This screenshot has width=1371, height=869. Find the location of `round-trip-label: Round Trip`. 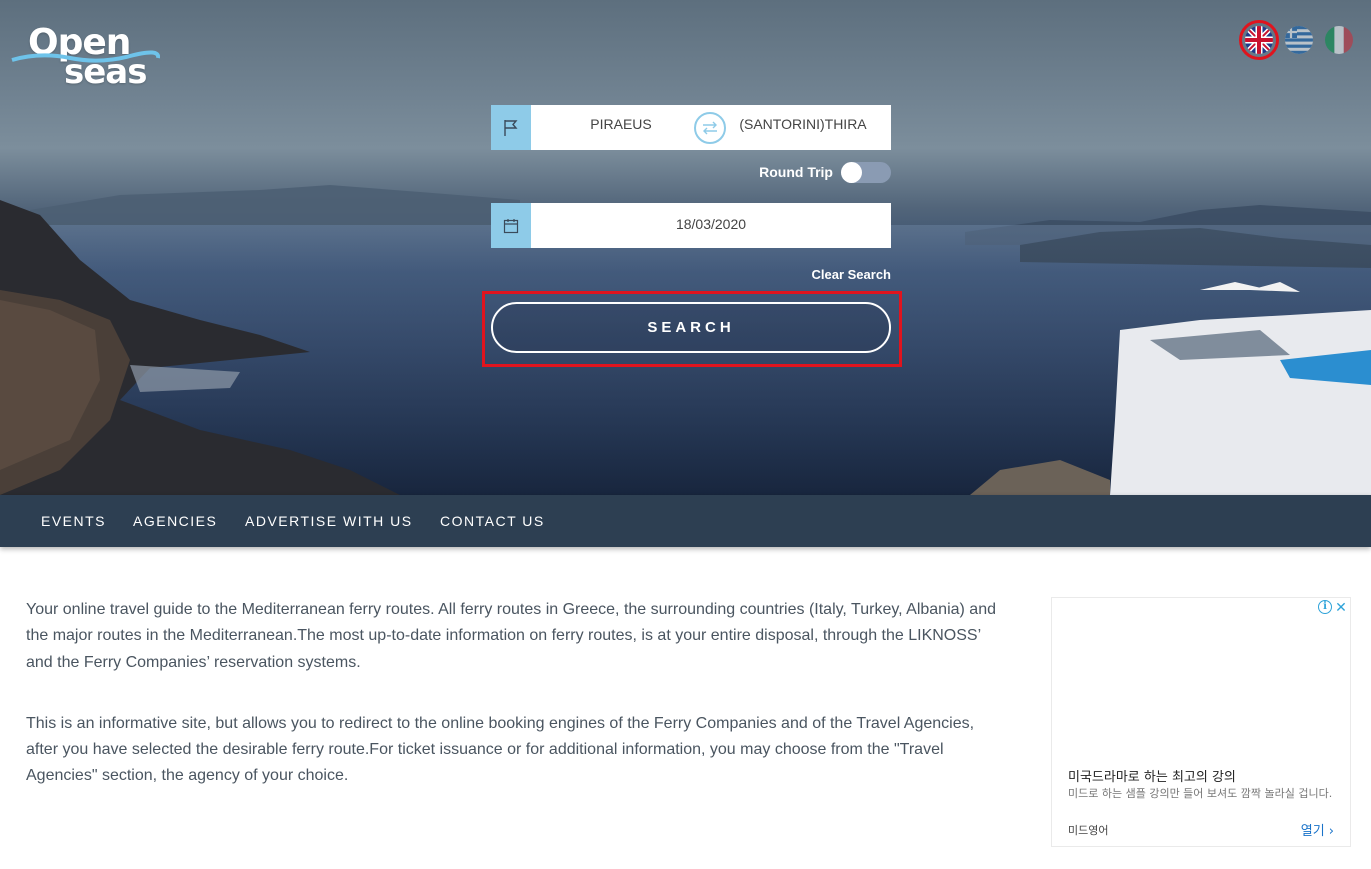

round-trip-label: Round Trip is located at coordinates (796, 172).